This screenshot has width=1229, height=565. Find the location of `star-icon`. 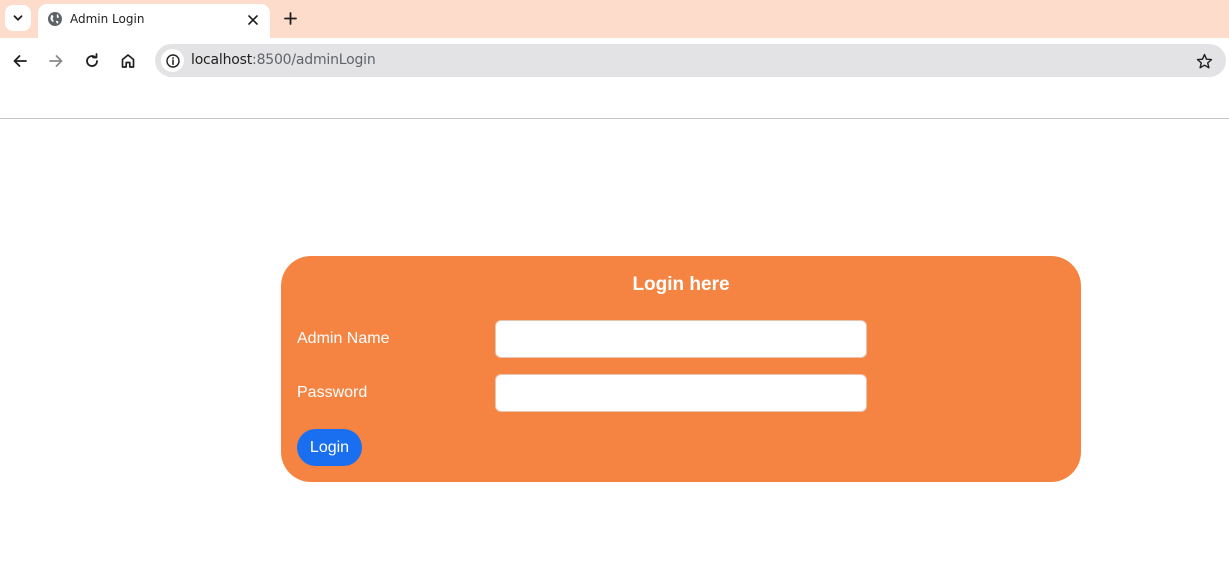

star-icon is located at coordinates (1204, 60).